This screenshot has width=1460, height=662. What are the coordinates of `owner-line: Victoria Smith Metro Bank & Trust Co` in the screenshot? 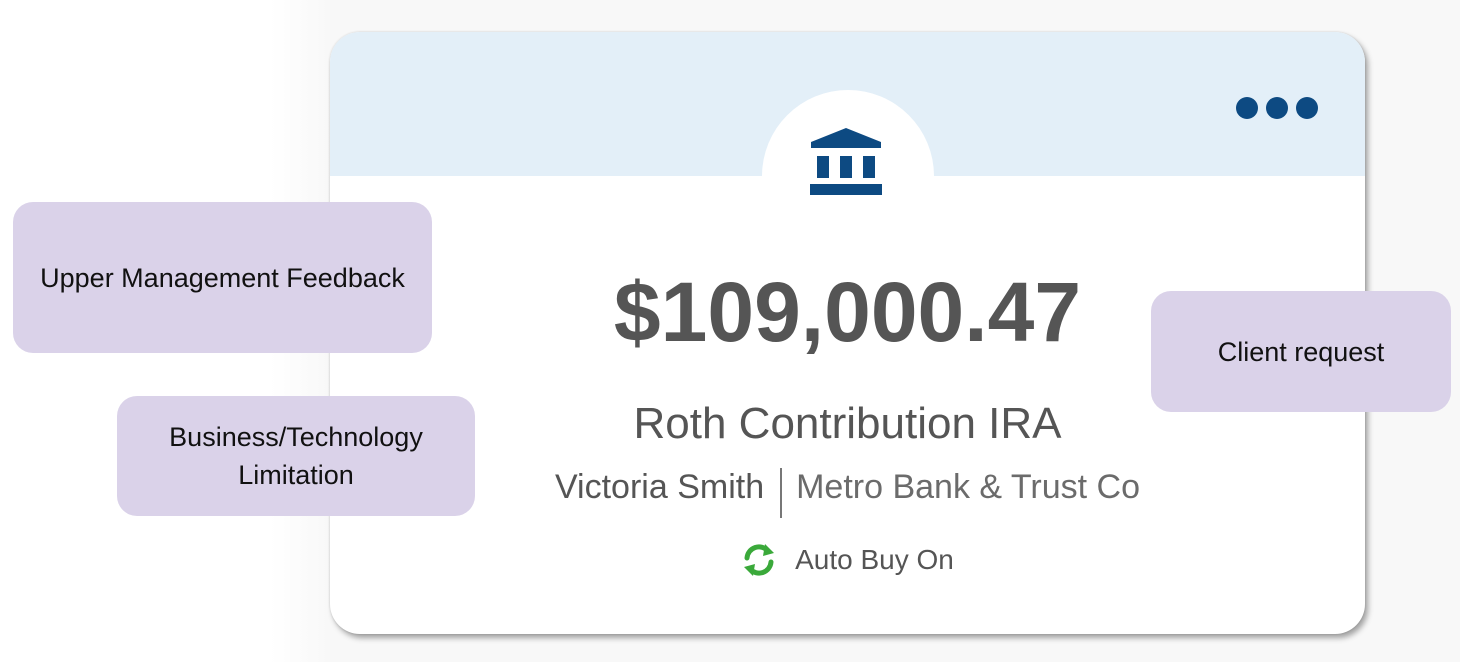 It's located at (847, 490).